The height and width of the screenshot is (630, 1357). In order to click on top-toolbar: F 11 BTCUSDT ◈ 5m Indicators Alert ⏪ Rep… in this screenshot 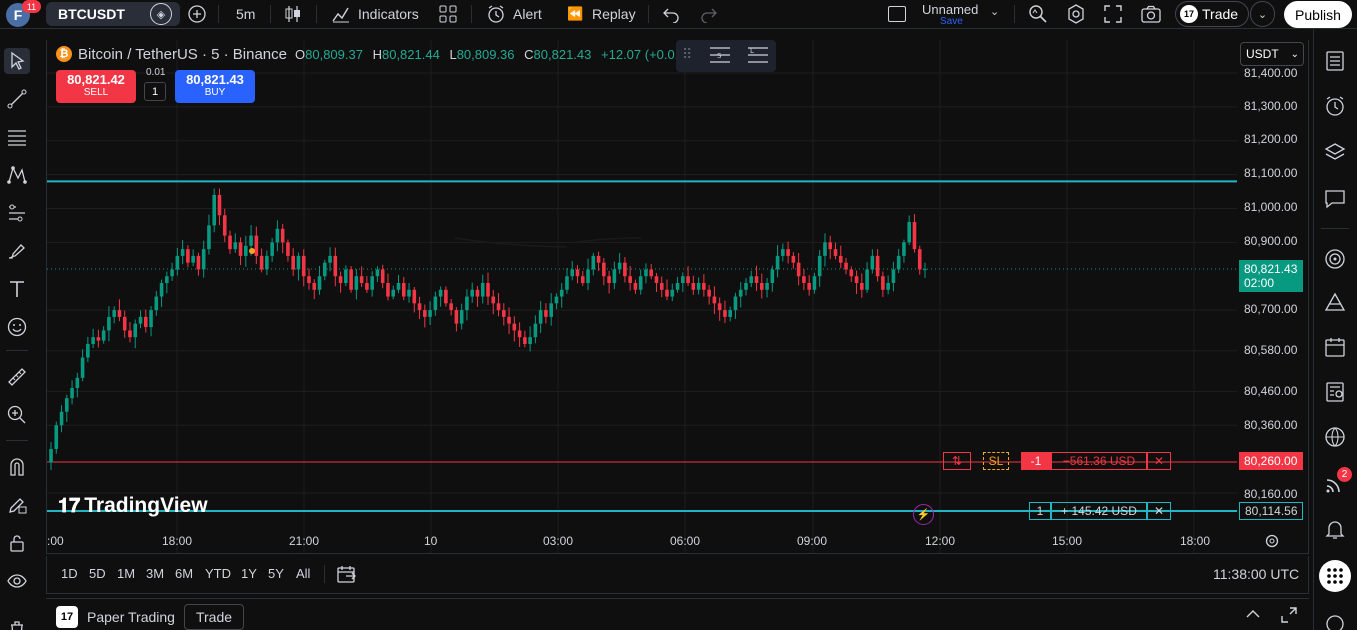, I will do `click(678, 14)`.